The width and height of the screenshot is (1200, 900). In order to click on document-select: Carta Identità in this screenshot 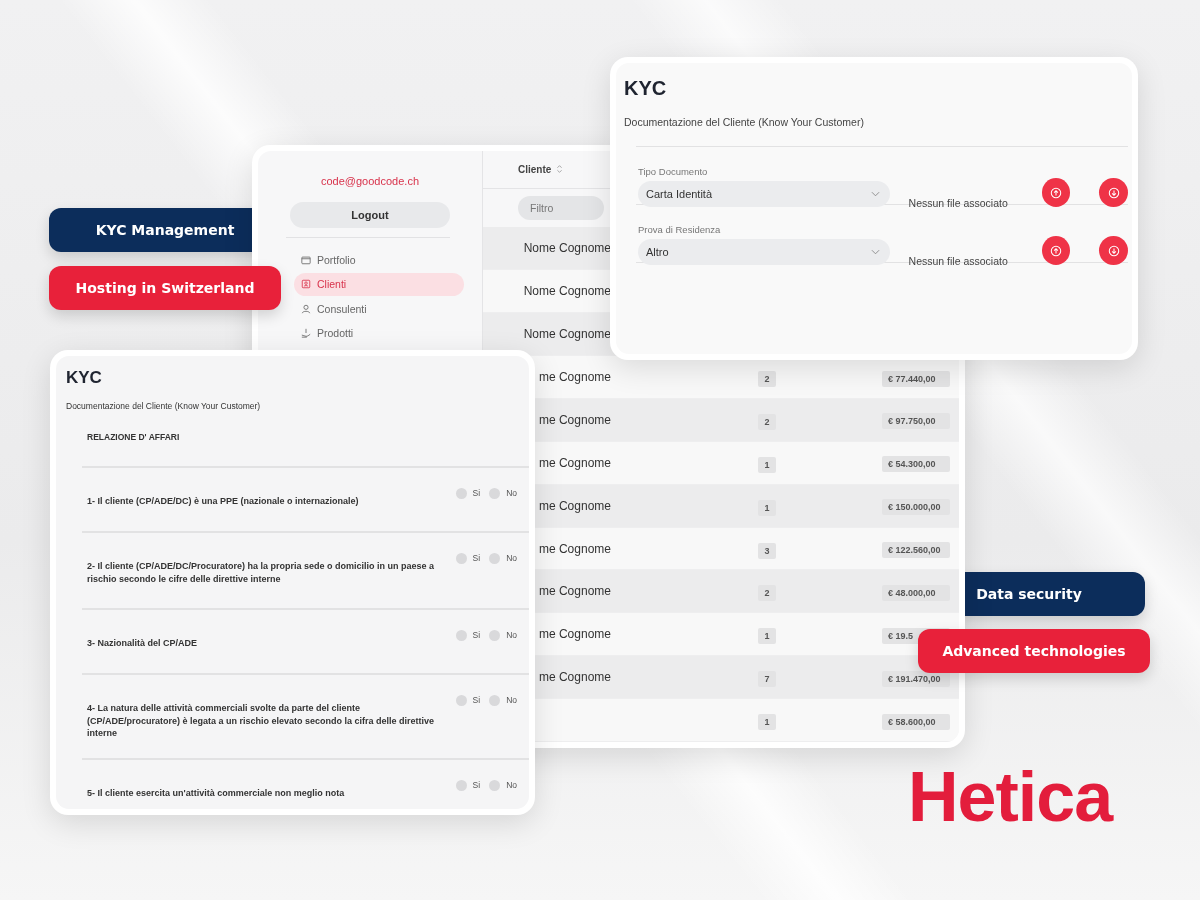, I will do `click(764, 194)`.